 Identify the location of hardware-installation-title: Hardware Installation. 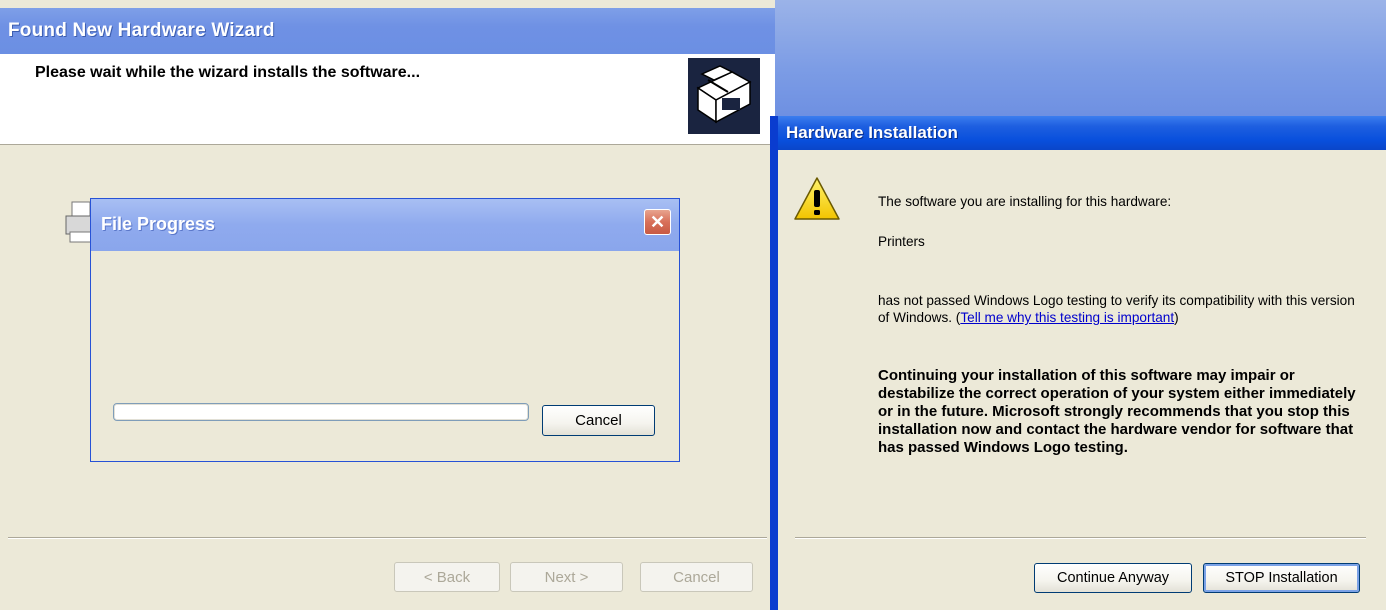
(872, 132).